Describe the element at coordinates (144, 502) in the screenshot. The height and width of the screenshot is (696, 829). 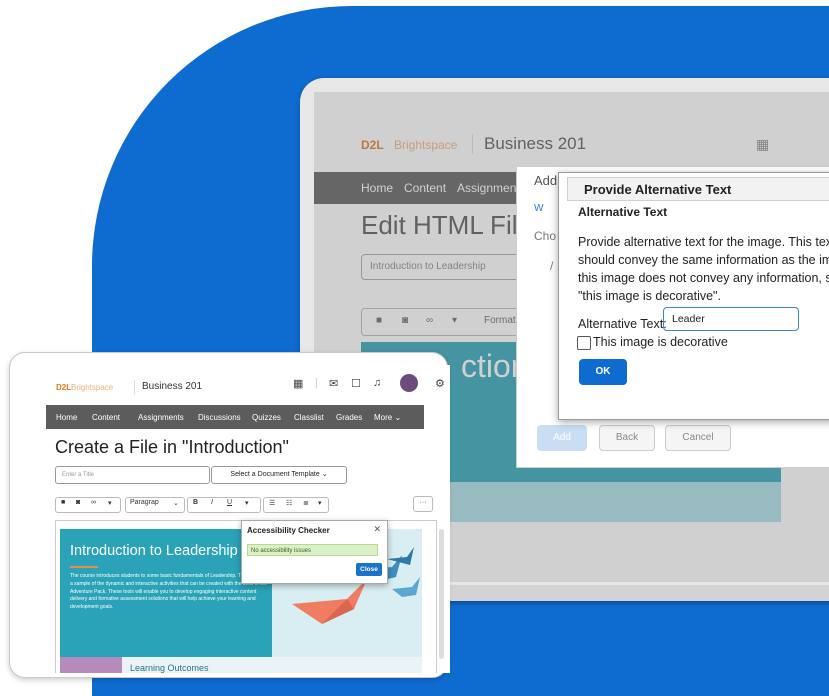
I see `paragraph-label: Paragrap` at that location.